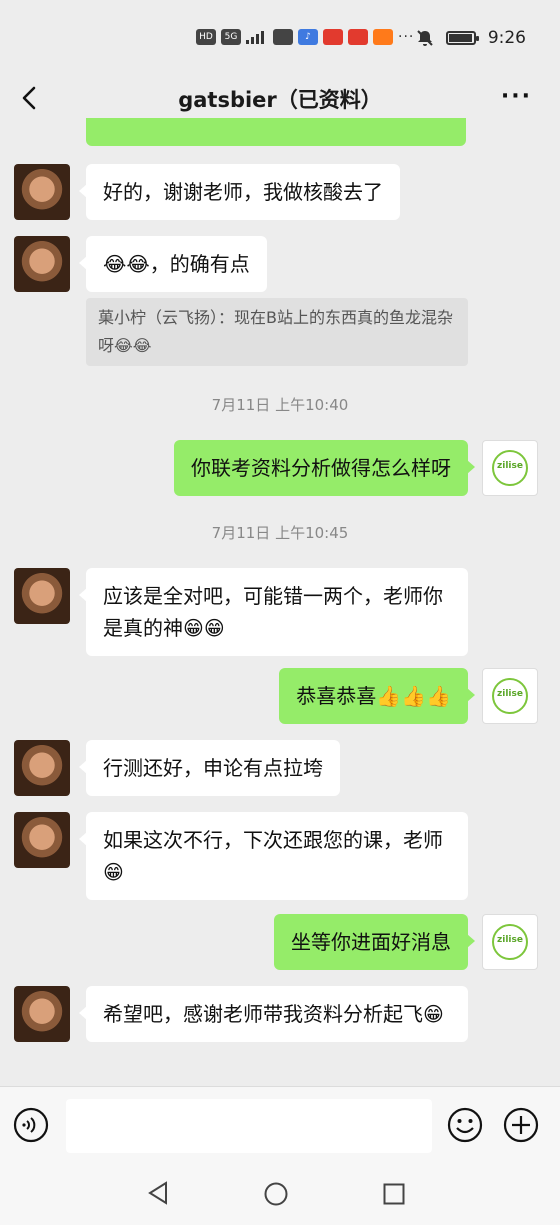 Image resolution: width=560 pixels, height=1225 pixels. I want to click on voice-icon, so click(31, 1125).